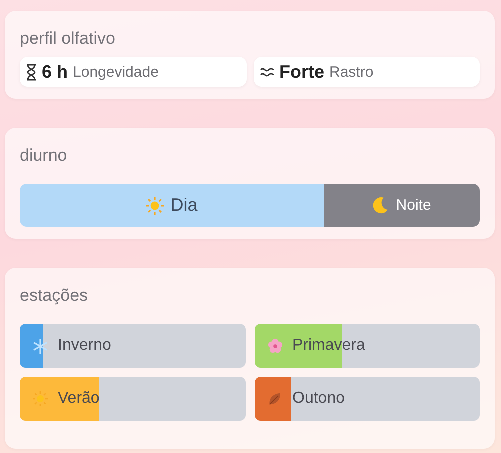 The height and width of the screenshot is (453, 501). What do you see at coordinates (55, 296) in the screenshot?
I see `section-title: estações` at bounding box center [55, 296].